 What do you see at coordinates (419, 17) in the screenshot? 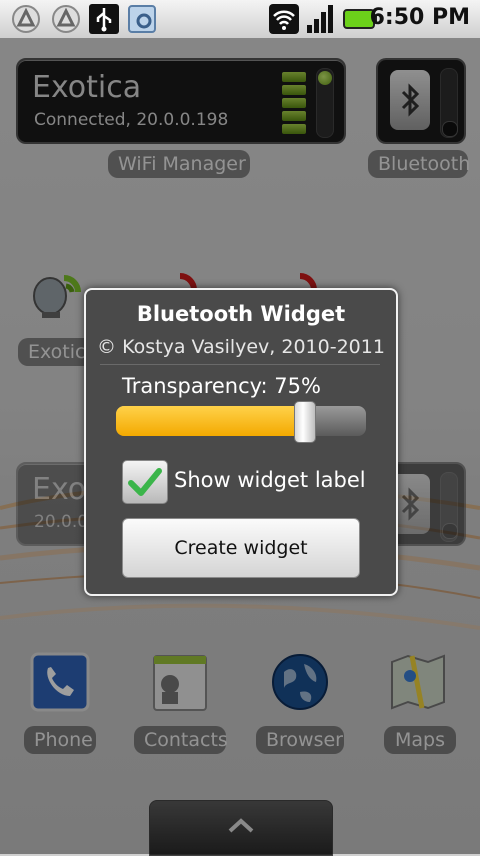
I see `clock: 6:50 PM` at bounding box center [419, 17].